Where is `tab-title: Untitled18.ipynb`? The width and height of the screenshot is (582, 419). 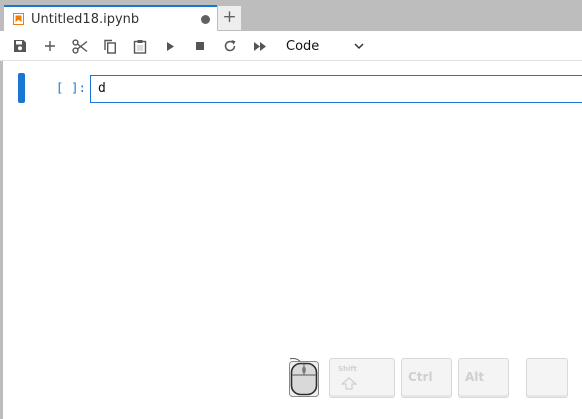
tab-title: Untitled18.ipynb is located at coordinates (85, 19).